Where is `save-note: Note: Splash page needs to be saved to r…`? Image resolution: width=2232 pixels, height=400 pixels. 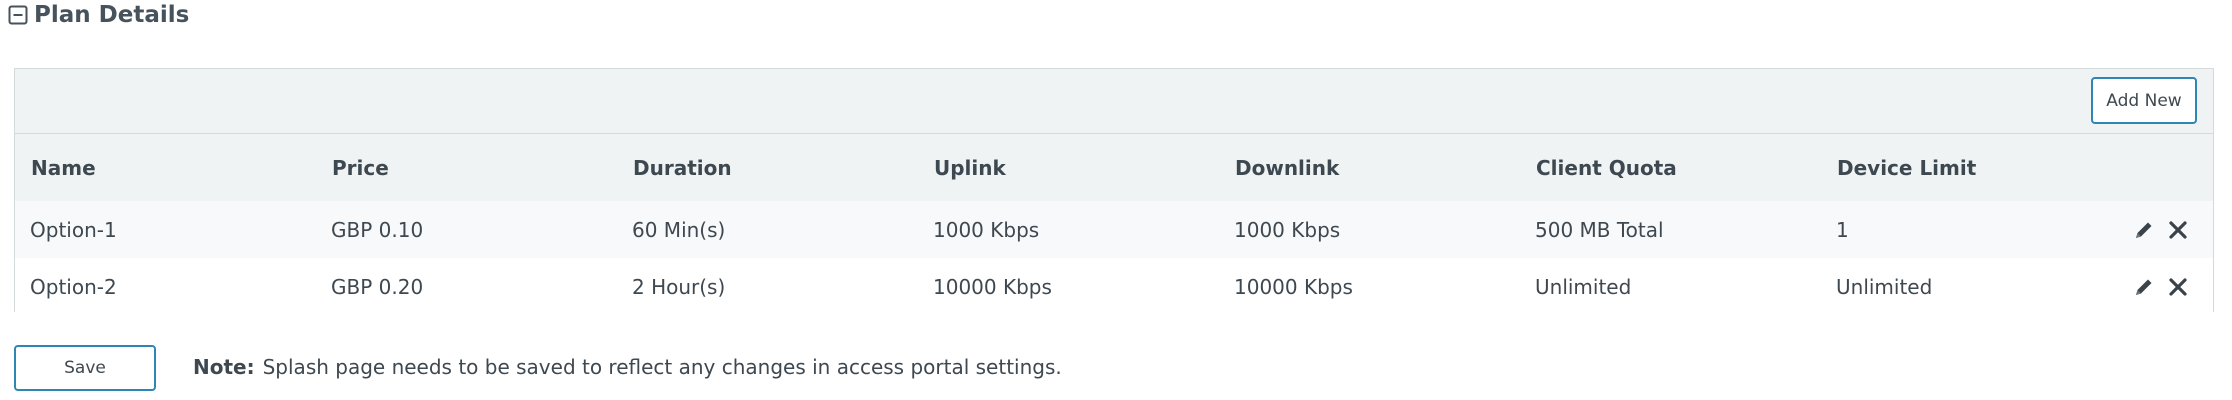
save-note: Note: Splash page needs to be saved to r… is located at coordinates (627, 367).